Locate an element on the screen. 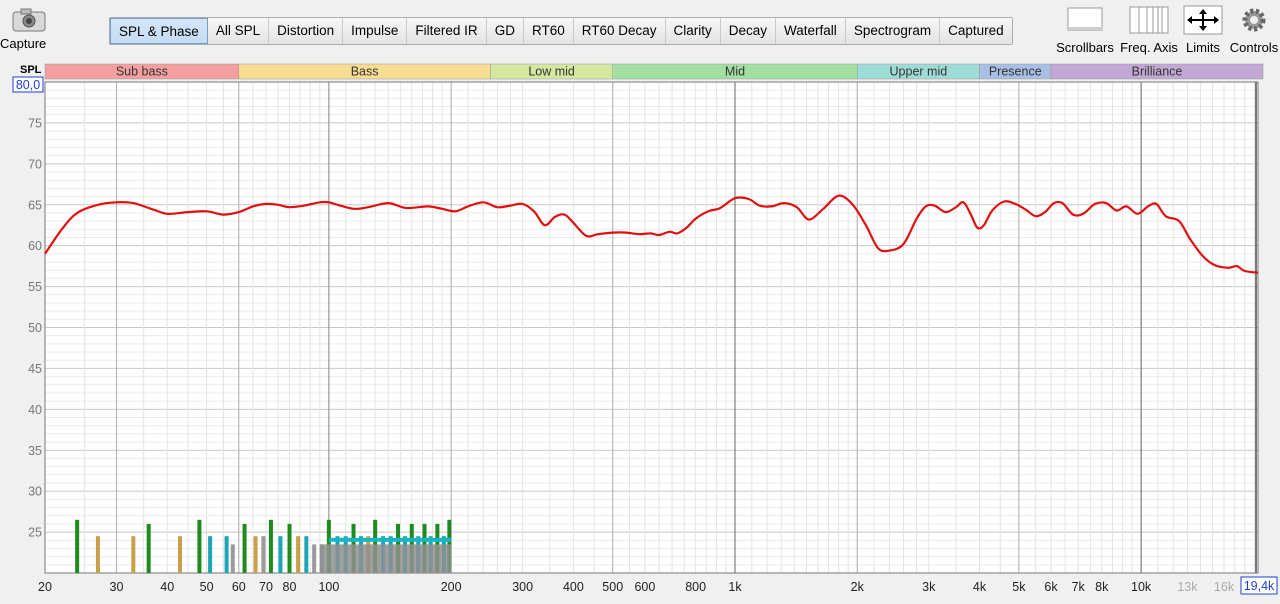 This screenshot has width=1280, height=604. scrollbars-button: Scrollbars is located at coordinates (1085, 29).